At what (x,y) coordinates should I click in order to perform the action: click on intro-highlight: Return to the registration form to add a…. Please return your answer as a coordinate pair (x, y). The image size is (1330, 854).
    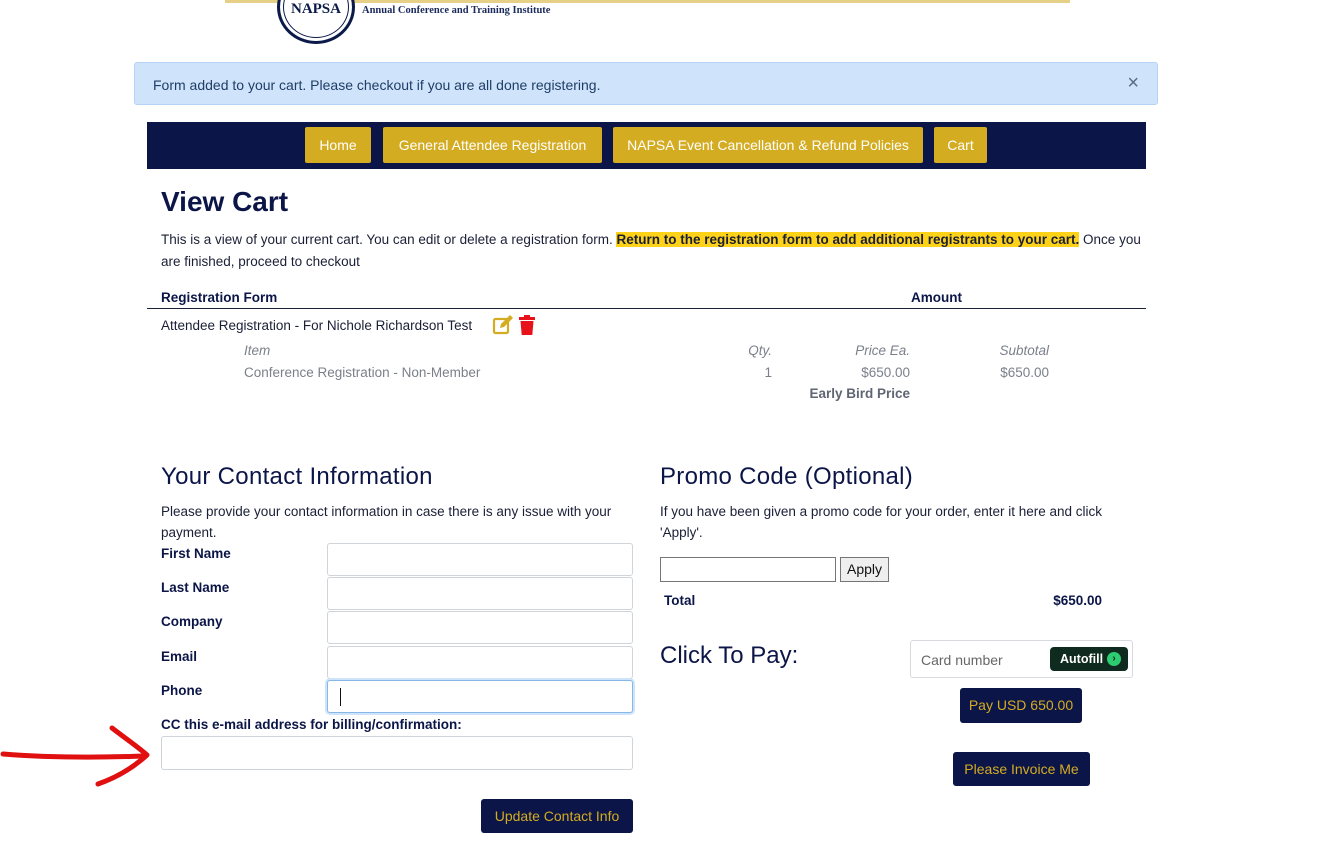
    Looking at the image, I should click on (848, 239).